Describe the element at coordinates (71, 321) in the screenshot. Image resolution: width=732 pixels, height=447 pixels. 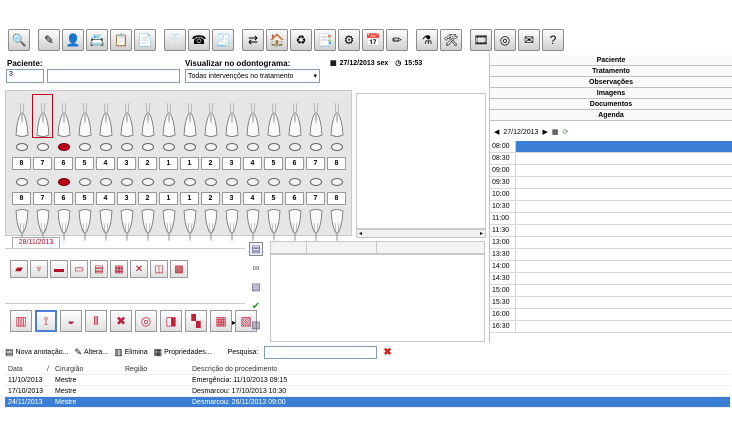
I see `sealant-tool: ◒` at that location.